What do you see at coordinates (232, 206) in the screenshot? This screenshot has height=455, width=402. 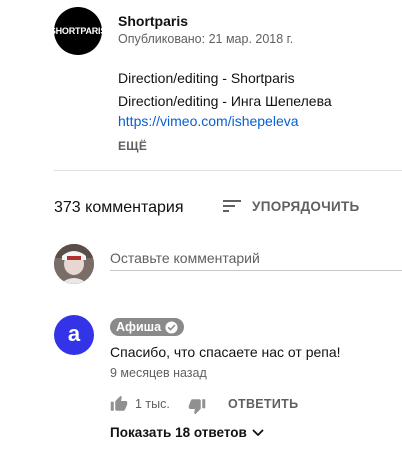 I see `sort-icon` at bounding box center [232, 206].